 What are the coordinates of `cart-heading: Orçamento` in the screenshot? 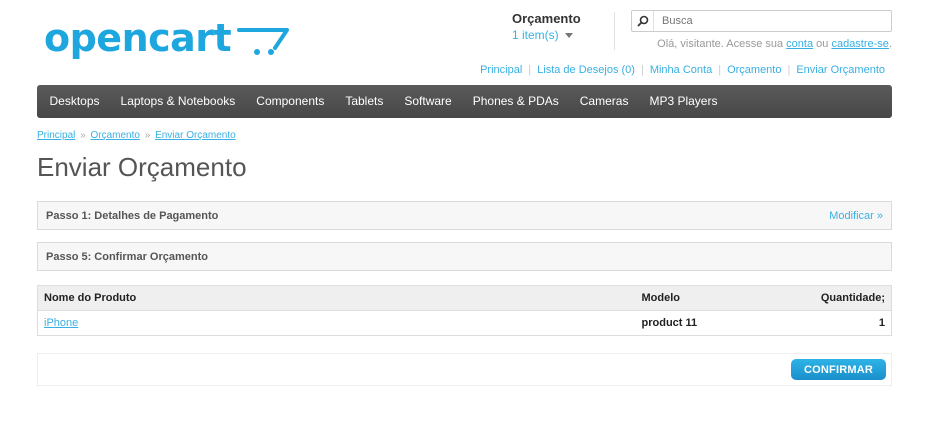 It's located at (546, 18).